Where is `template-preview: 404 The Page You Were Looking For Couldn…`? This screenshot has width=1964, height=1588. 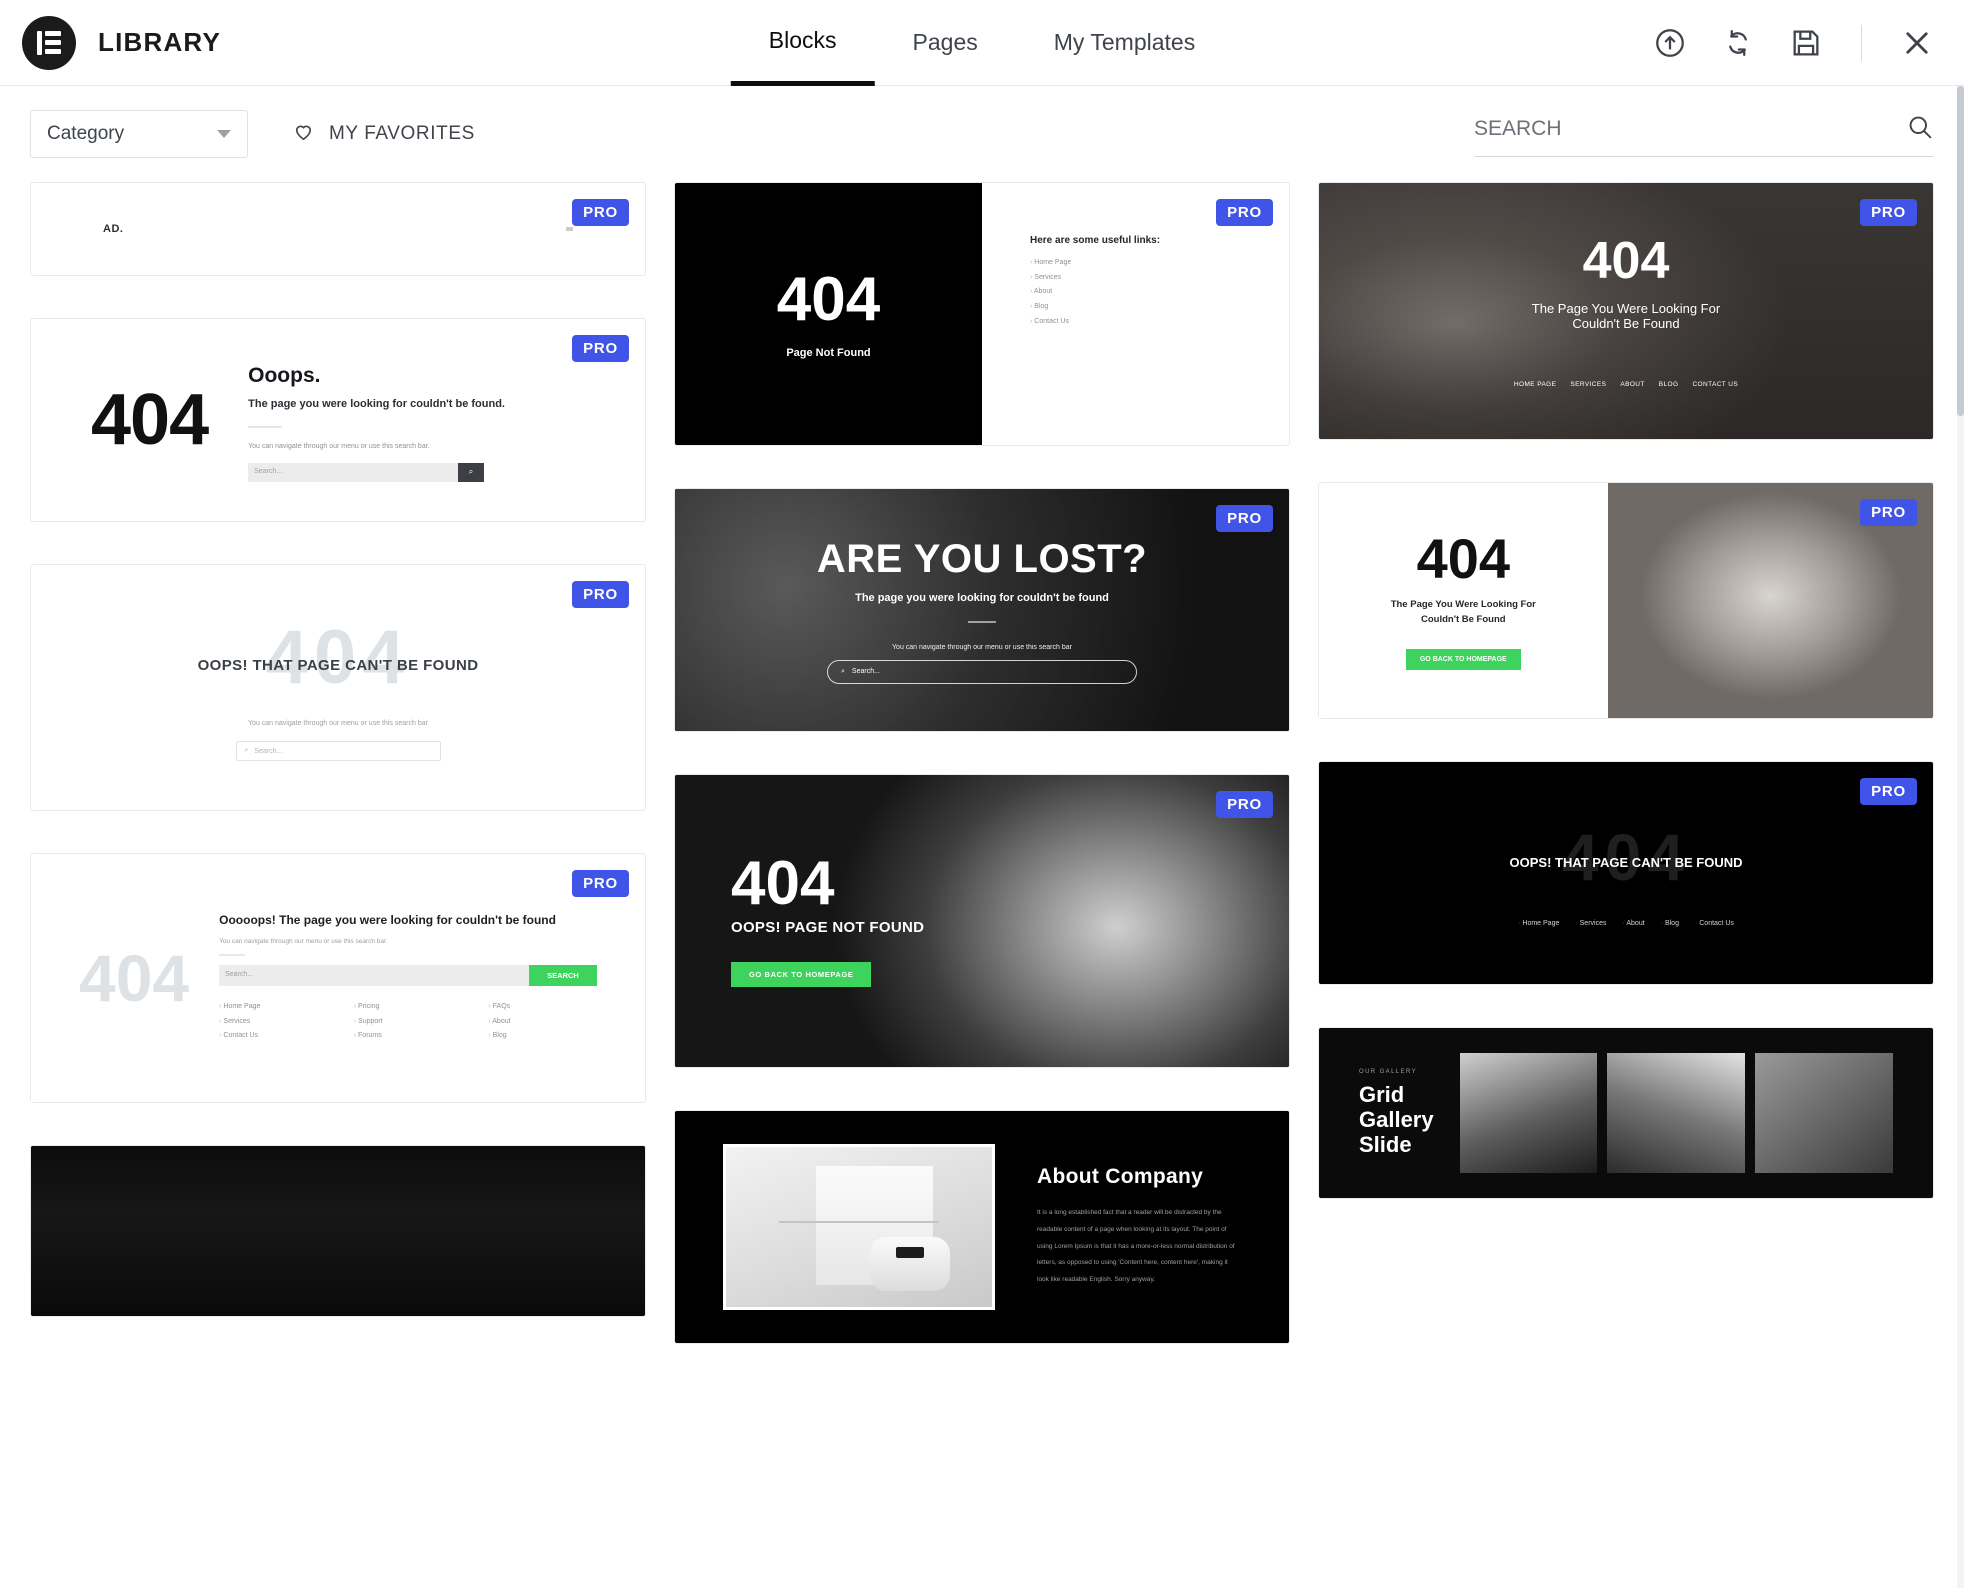 template-preview: 404 The Page You Were Looking For Couldn… is located at coordinates (1626, 311).